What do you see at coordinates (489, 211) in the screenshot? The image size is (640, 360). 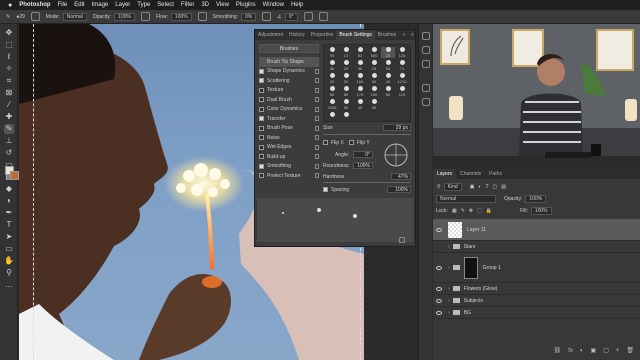 I see `lock-all-icon: 🔒` at bounding box center [489, 211].